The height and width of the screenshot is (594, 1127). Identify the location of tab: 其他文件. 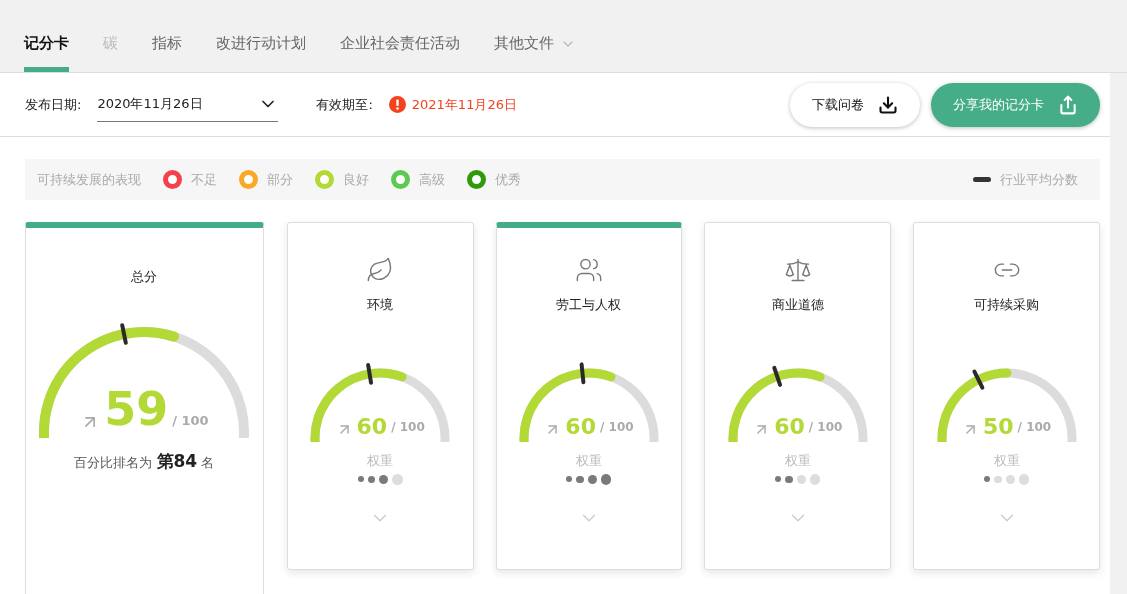
(535, 52).